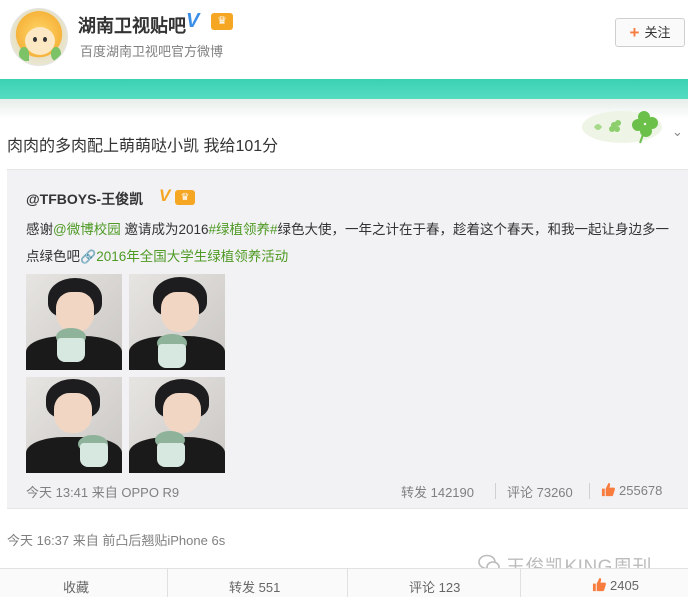 The image size is (688, 597). Describe the element at coordinates (344, 89) in the screenshot. I see `accent-band` at that location.